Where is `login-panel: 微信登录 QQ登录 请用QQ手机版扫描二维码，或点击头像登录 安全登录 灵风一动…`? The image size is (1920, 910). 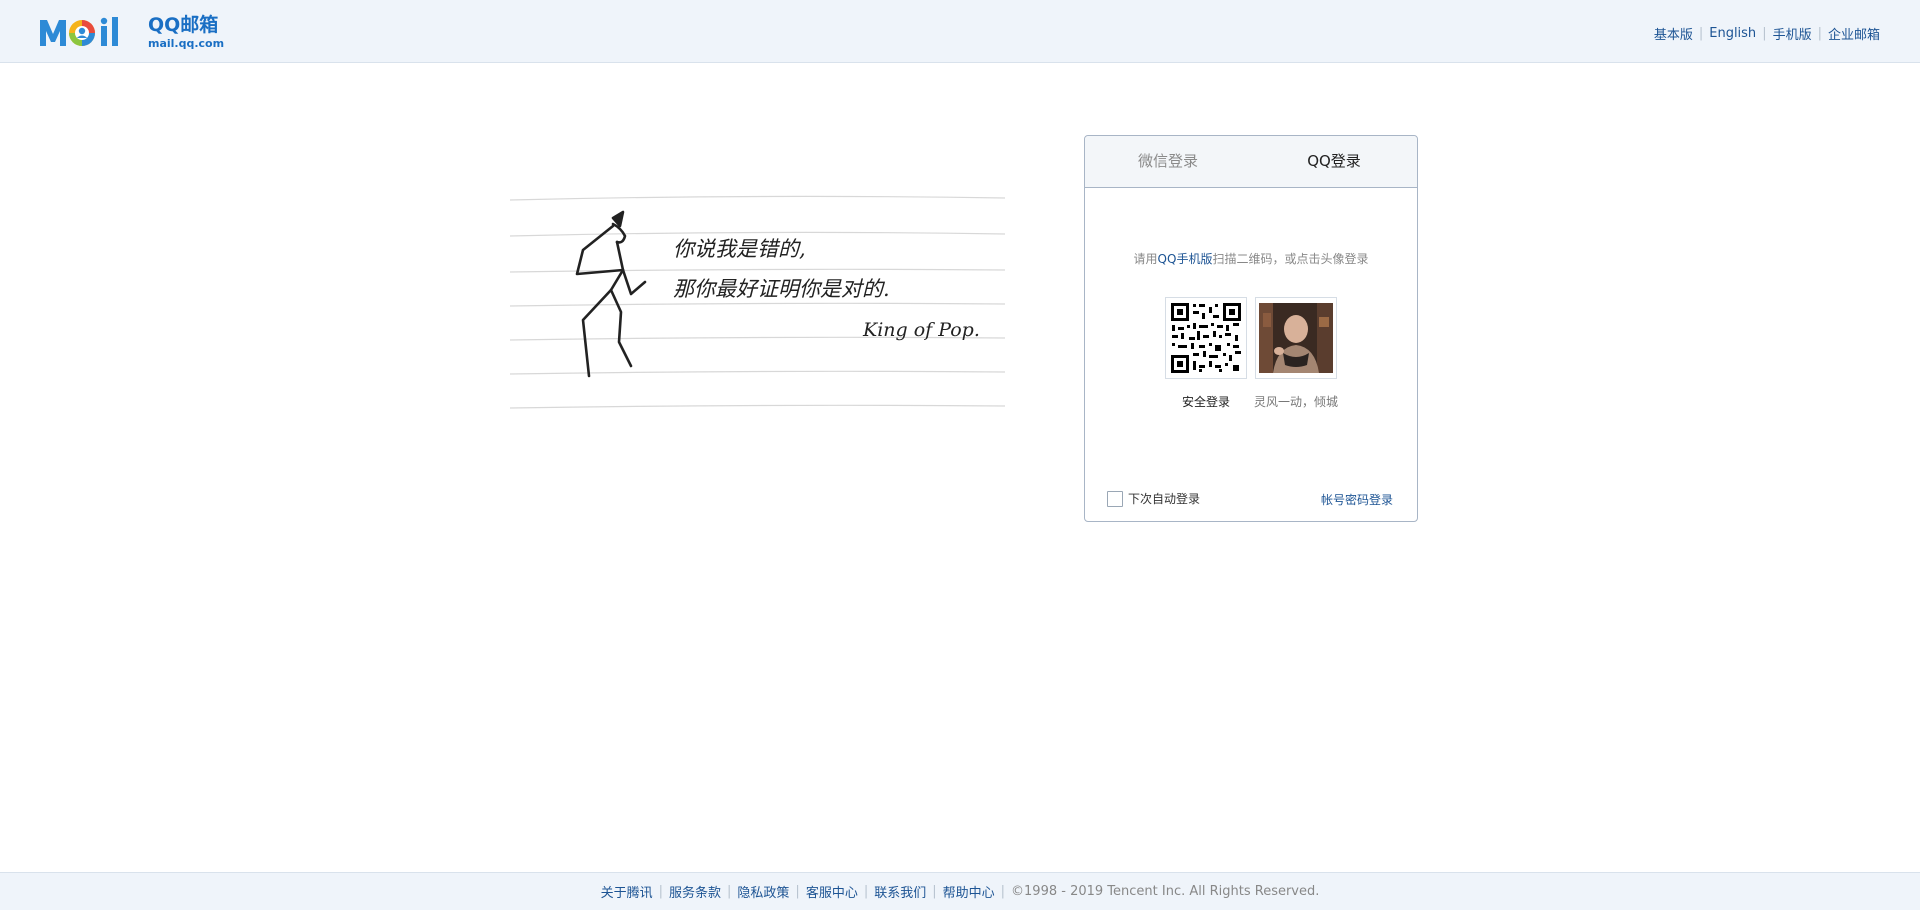 login-panel: 微信登录 QQ登录 请用QQ手机版扫描二维码，或点击头像登录 安全登录 灵风一动… is located at coordinates (1251, 328).